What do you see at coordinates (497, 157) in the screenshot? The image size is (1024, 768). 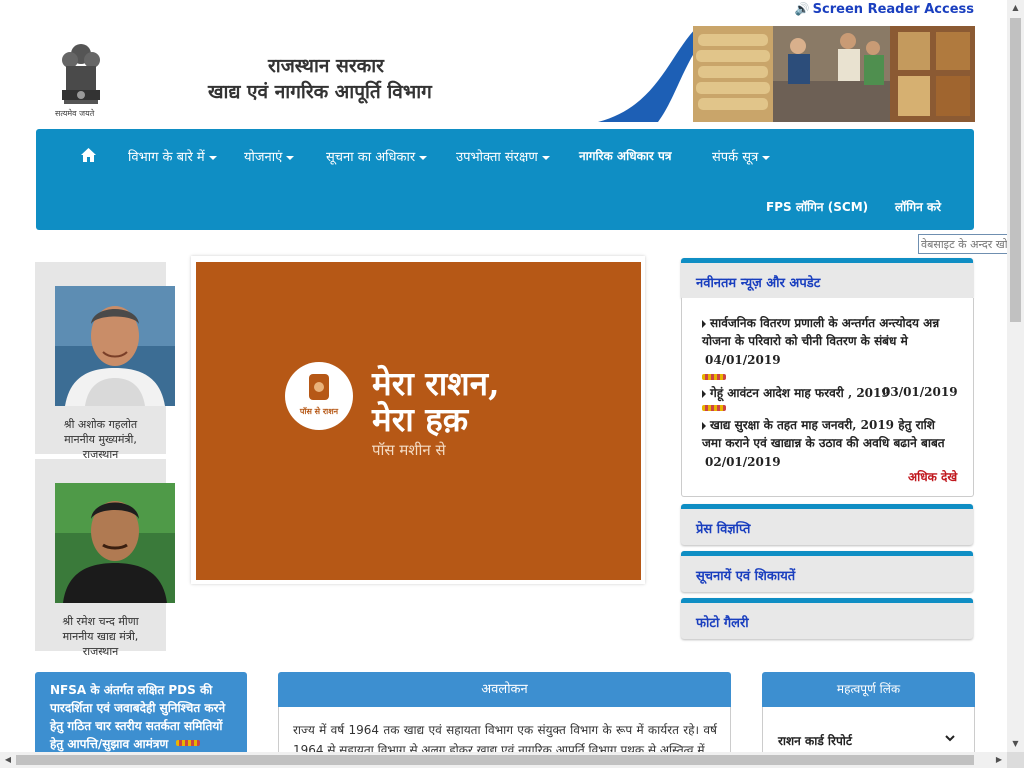 I see `nav-item-label: उपभोक्ता संरक्षण` at bounding box center [497, 157].